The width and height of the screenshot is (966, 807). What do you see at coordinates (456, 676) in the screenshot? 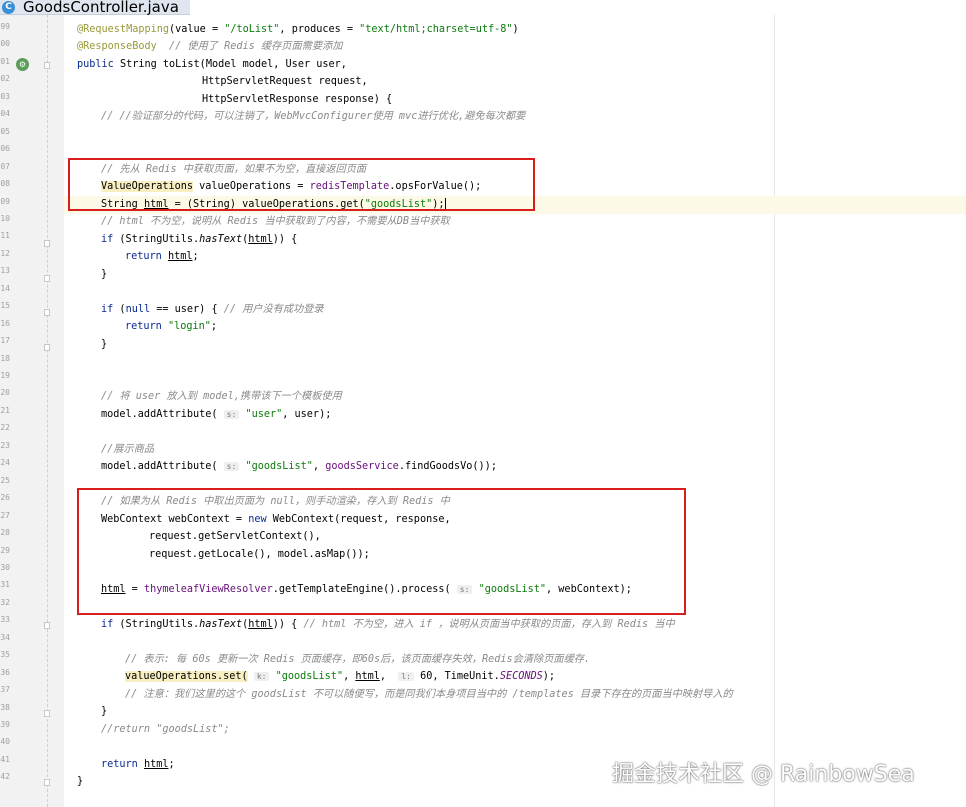
I see `code-text: 60, TimeUnit.` at bounding box center [456, 676].